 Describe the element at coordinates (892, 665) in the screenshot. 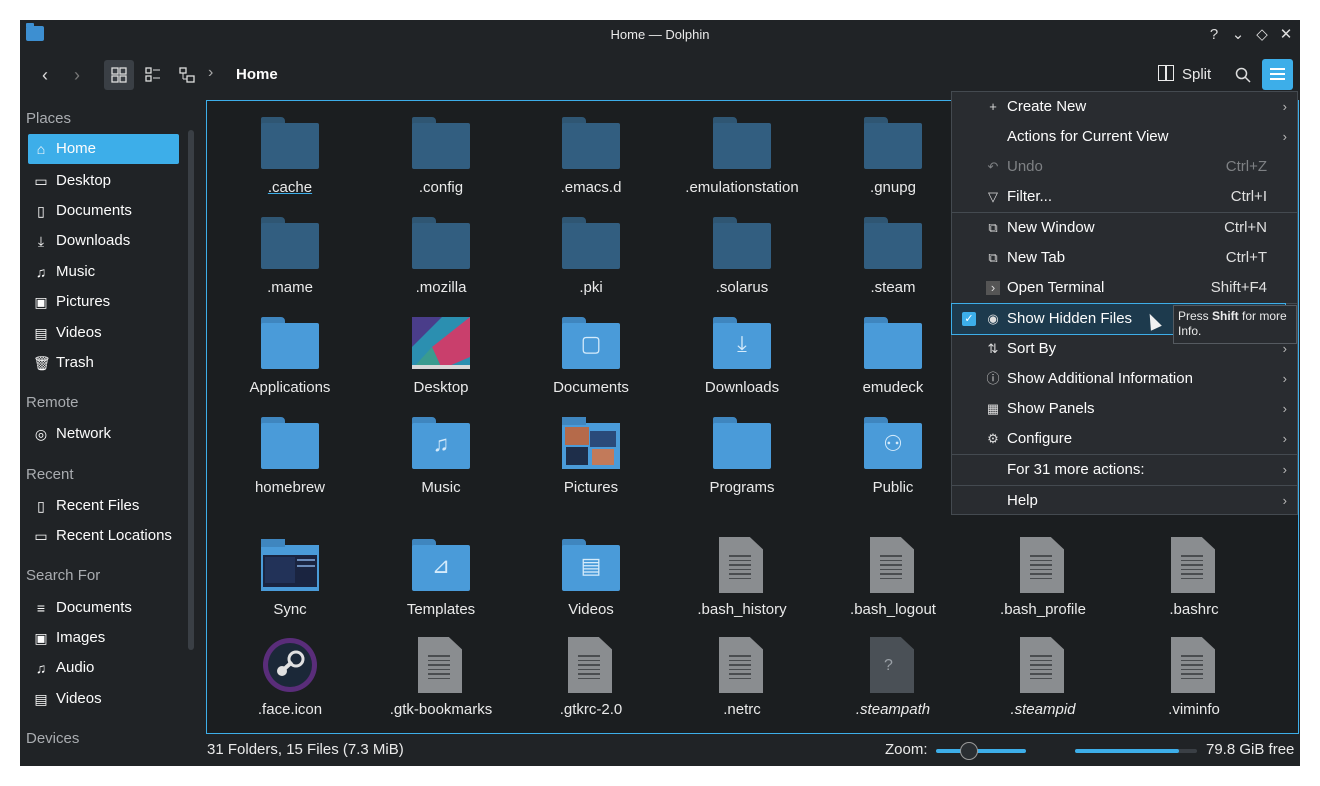

I see `unknown-symlink-file-icon: ?` at that location.